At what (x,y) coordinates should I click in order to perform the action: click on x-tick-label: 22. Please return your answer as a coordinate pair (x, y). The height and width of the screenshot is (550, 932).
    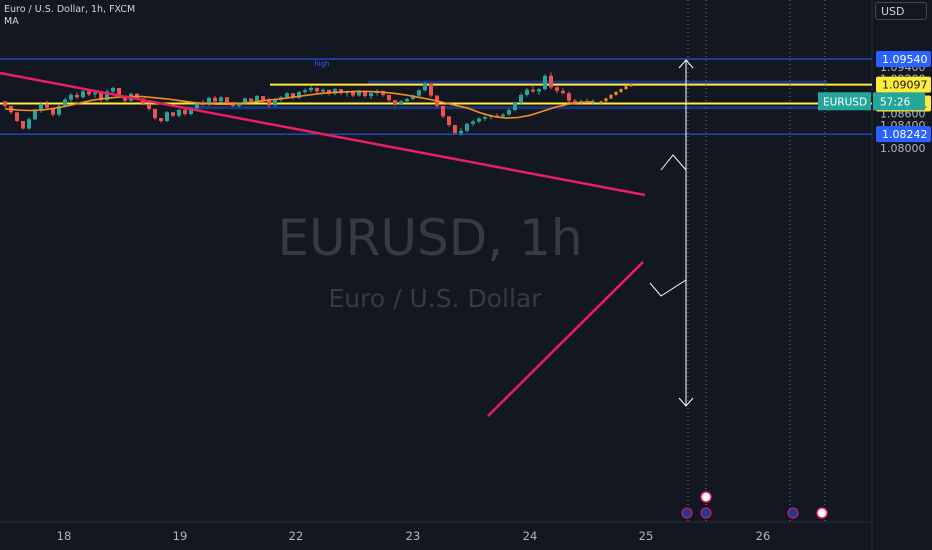
    Looking at the image, I should click on (296, 536).